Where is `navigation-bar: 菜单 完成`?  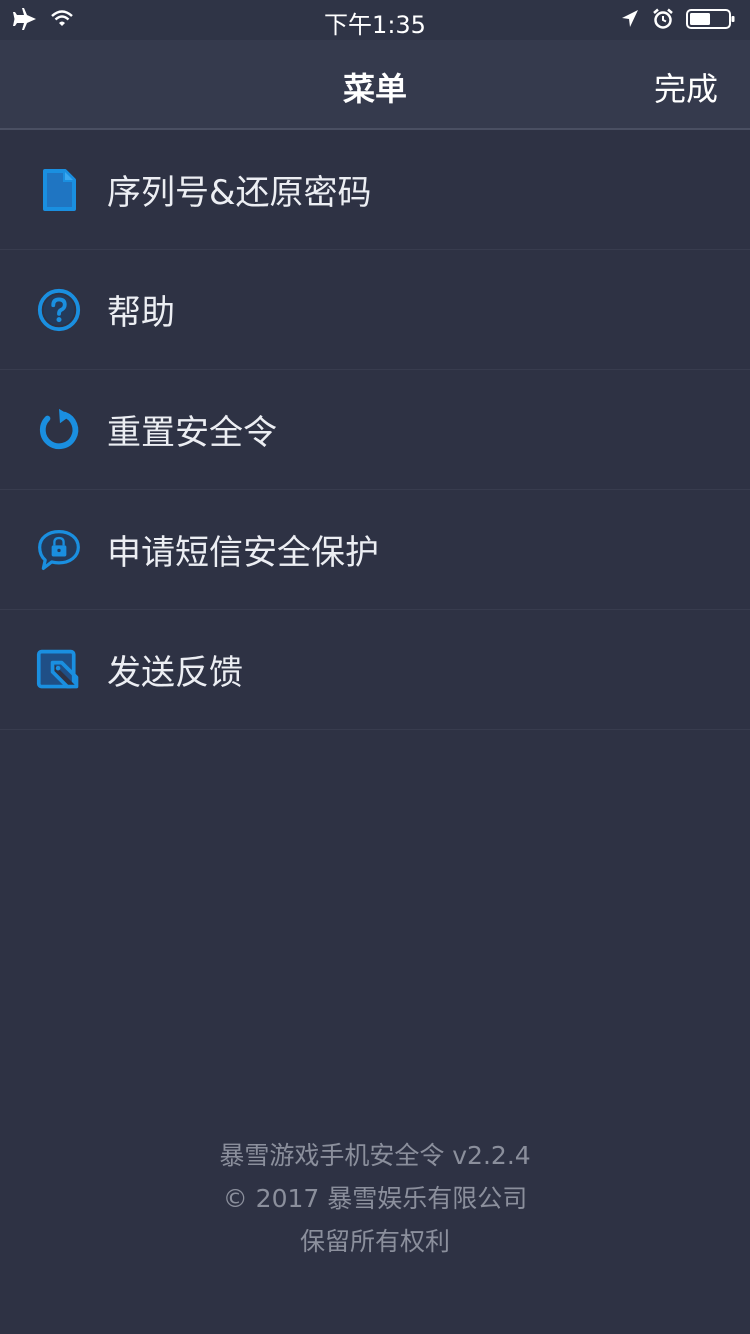
navigation-bar: 菜单 完成 is located at coordinates (375, 85).